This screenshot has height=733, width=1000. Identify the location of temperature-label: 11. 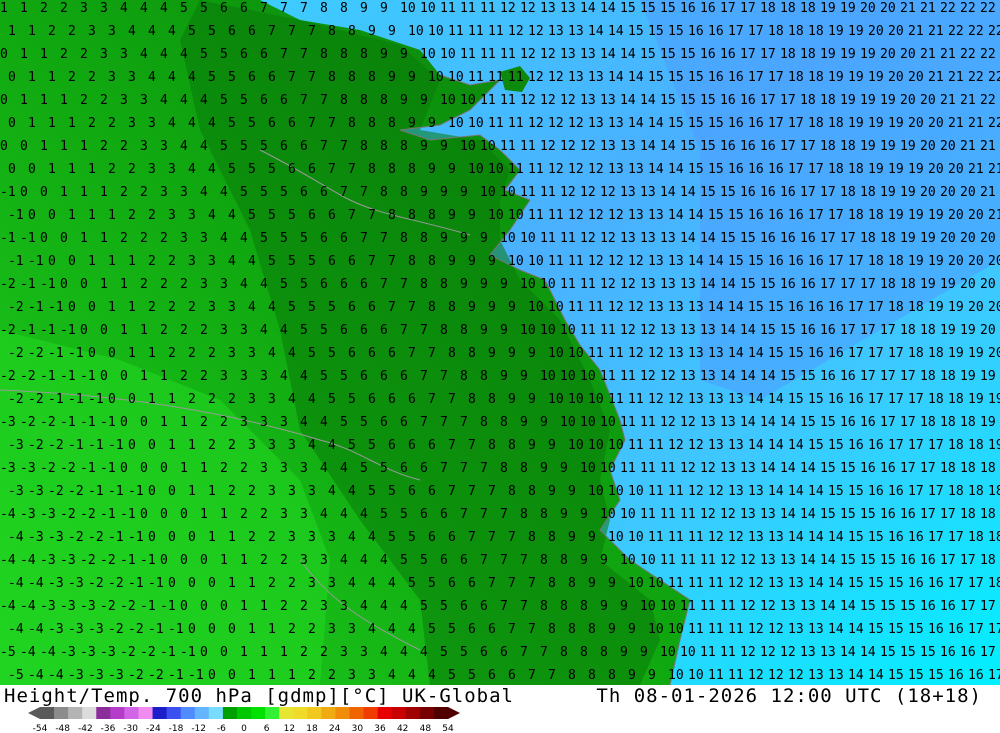
(448, 8).